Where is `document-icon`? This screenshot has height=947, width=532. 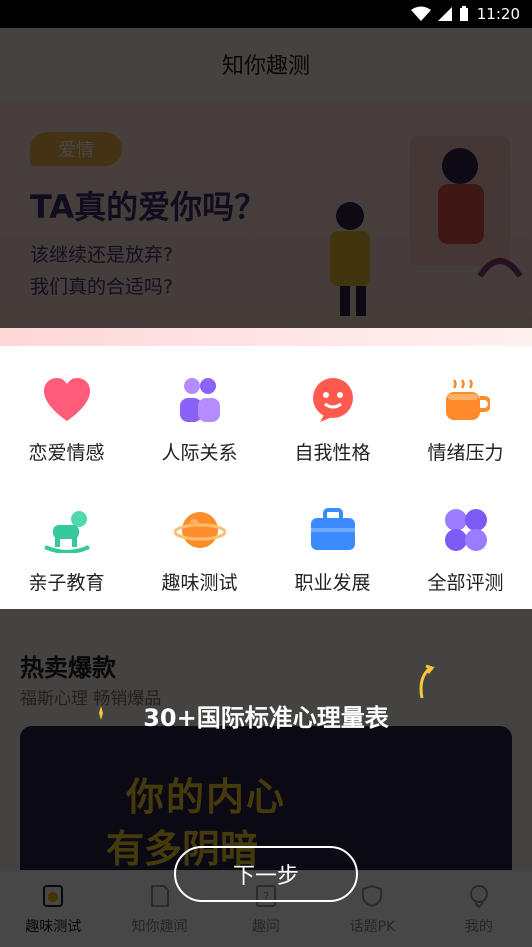 document-icon is located at coordinates (160, 896).